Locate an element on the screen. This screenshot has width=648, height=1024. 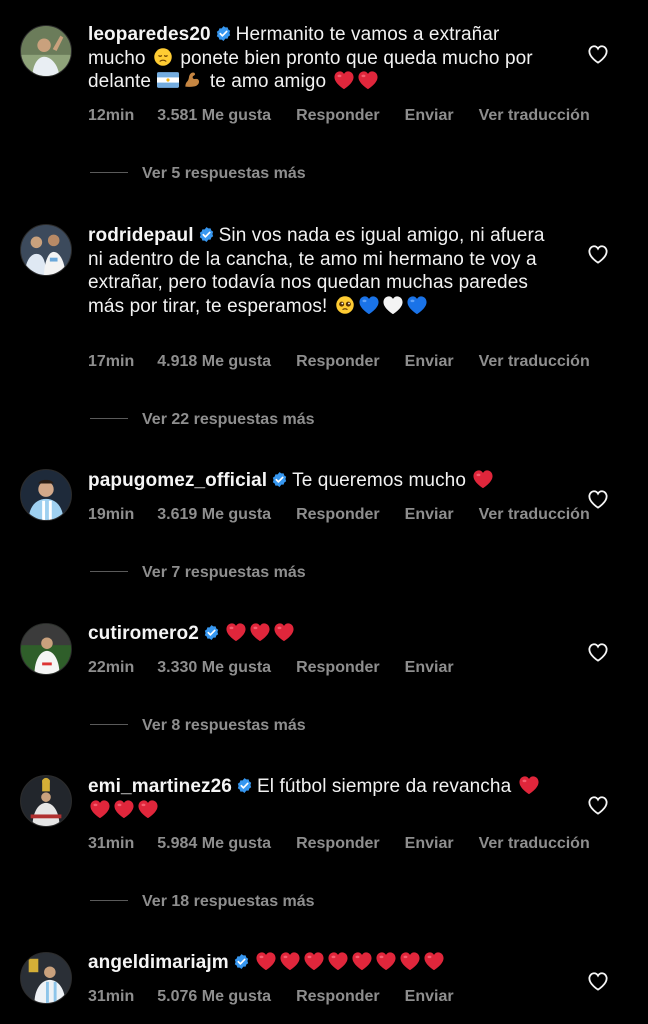
pleading-face-icon is located at coordinates (345, 305).